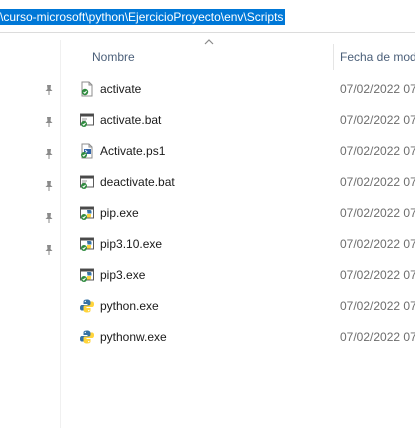 This screenshot has height=428, width=415. I want to click on file-row: python.exe 07/02/2022 07:, so click(245, 306).